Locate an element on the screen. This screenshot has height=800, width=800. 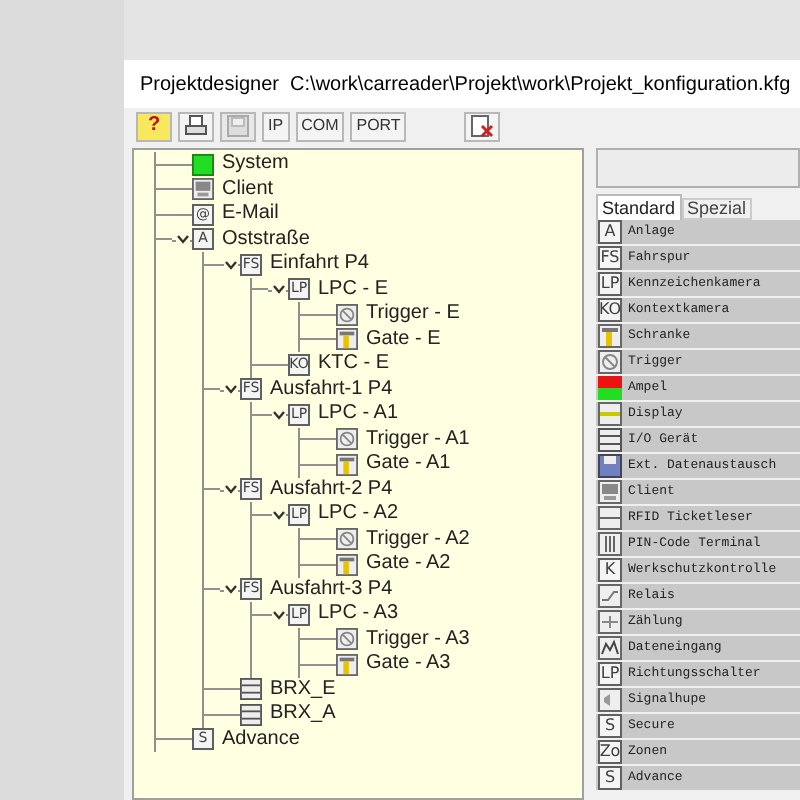
toolbar-button: IP is located at coordinates (276, 126).